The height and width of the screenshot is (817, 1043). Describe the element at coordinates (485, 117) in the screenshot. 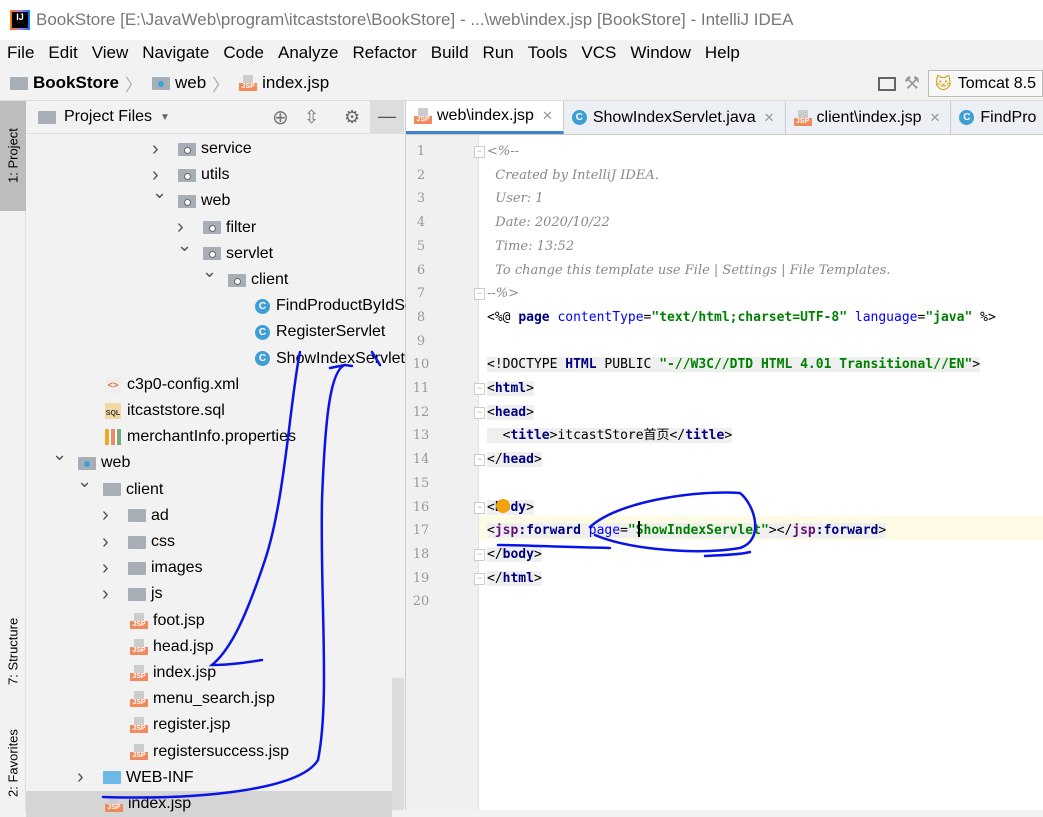

I see `editor-tab: web\index.jsp ✕` at that location.